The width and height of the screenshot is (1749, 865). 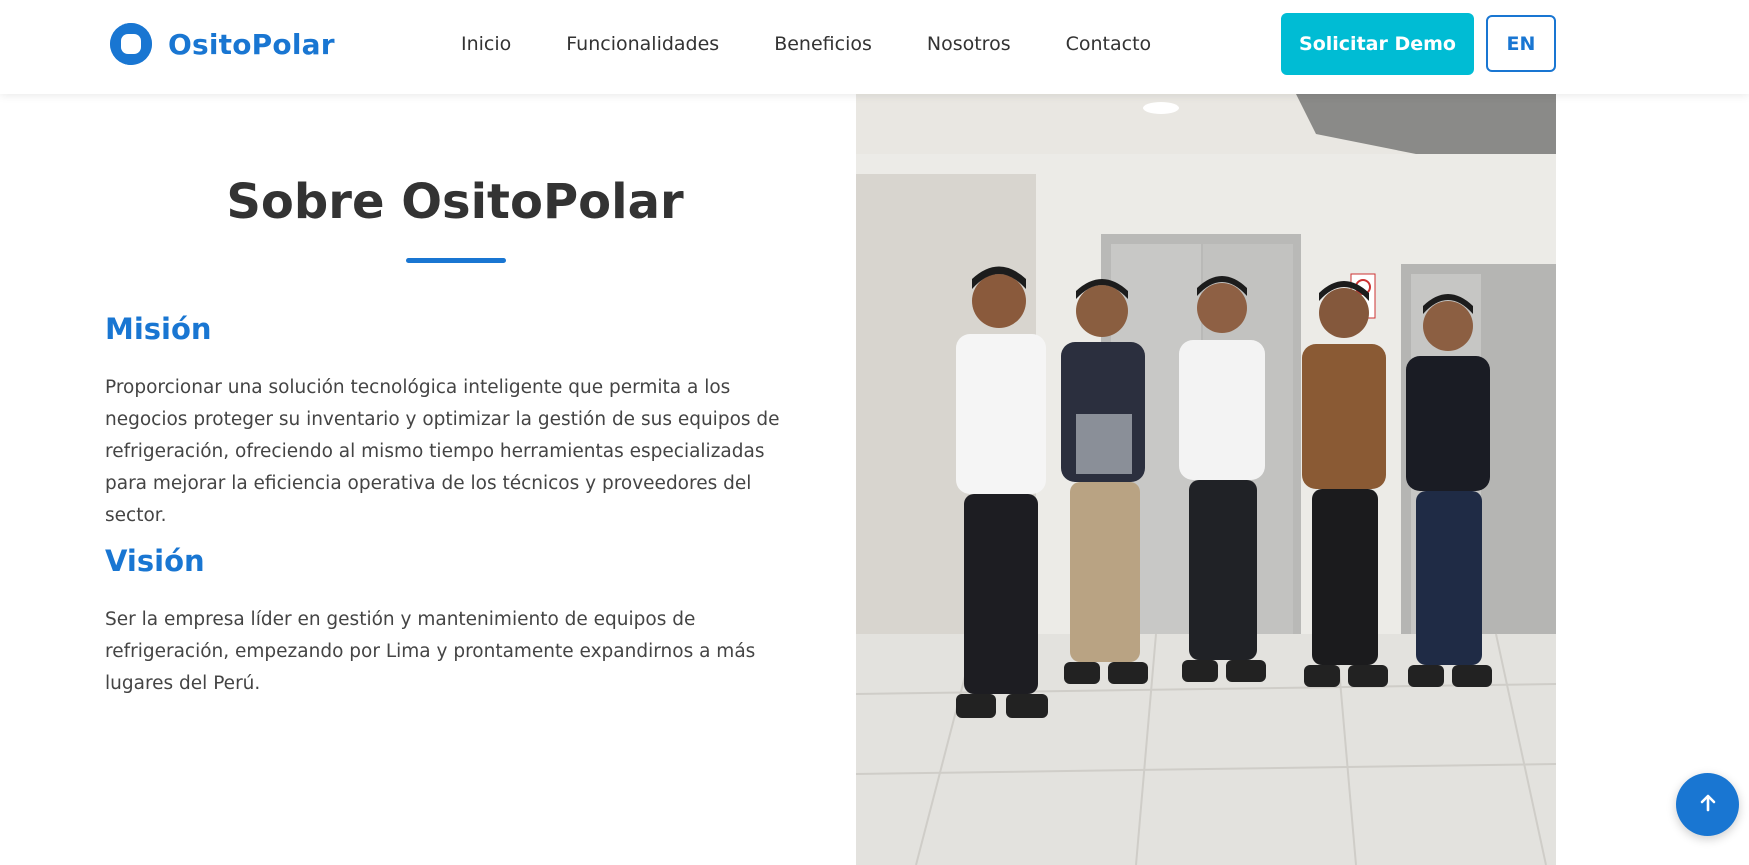 I want to click on arrow-up-icon, so click(x=1708, y=804).